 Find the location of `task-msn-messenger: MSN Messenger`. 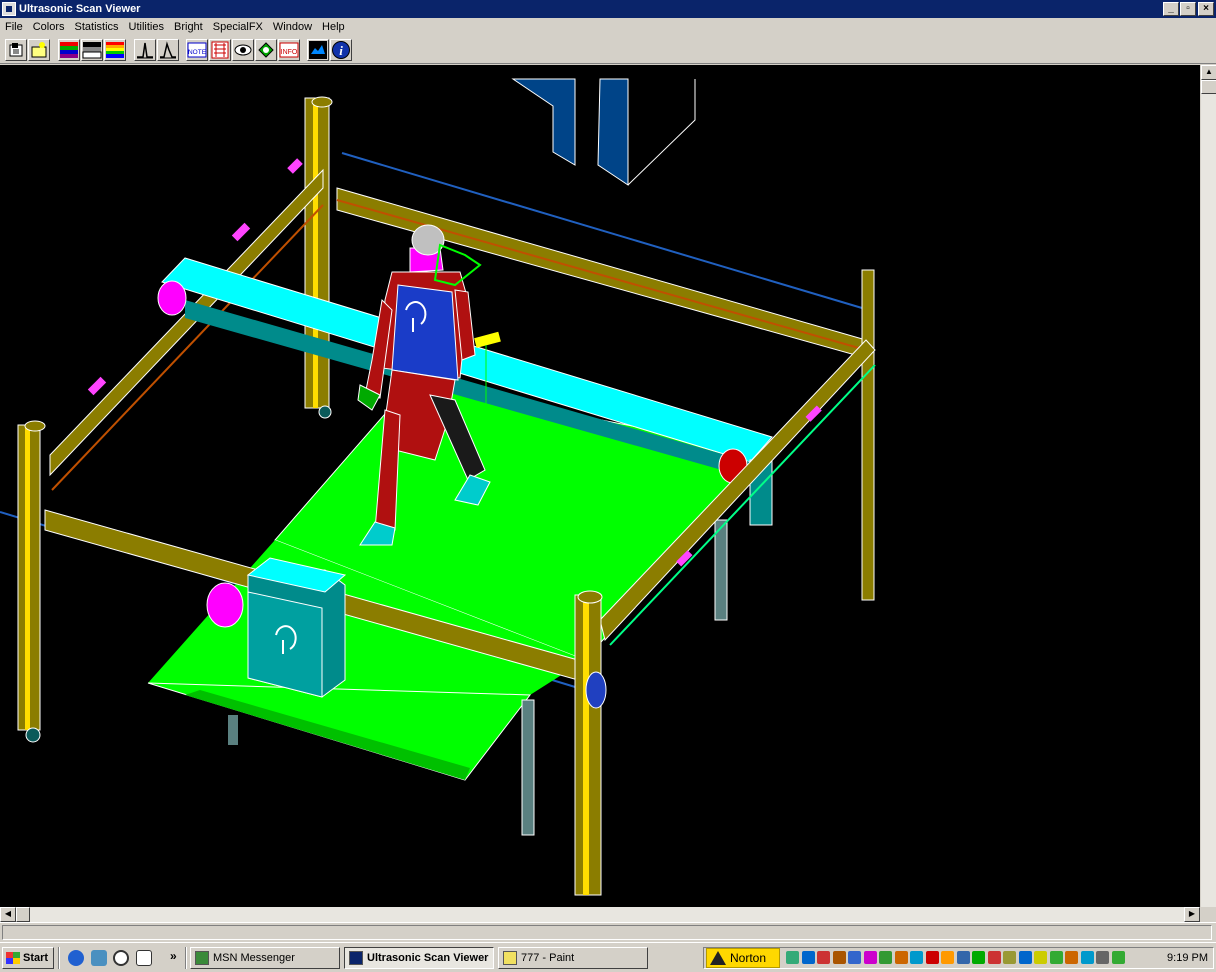

task-msn-messenger: MSN Messenger is located at coordinates (265, 958).